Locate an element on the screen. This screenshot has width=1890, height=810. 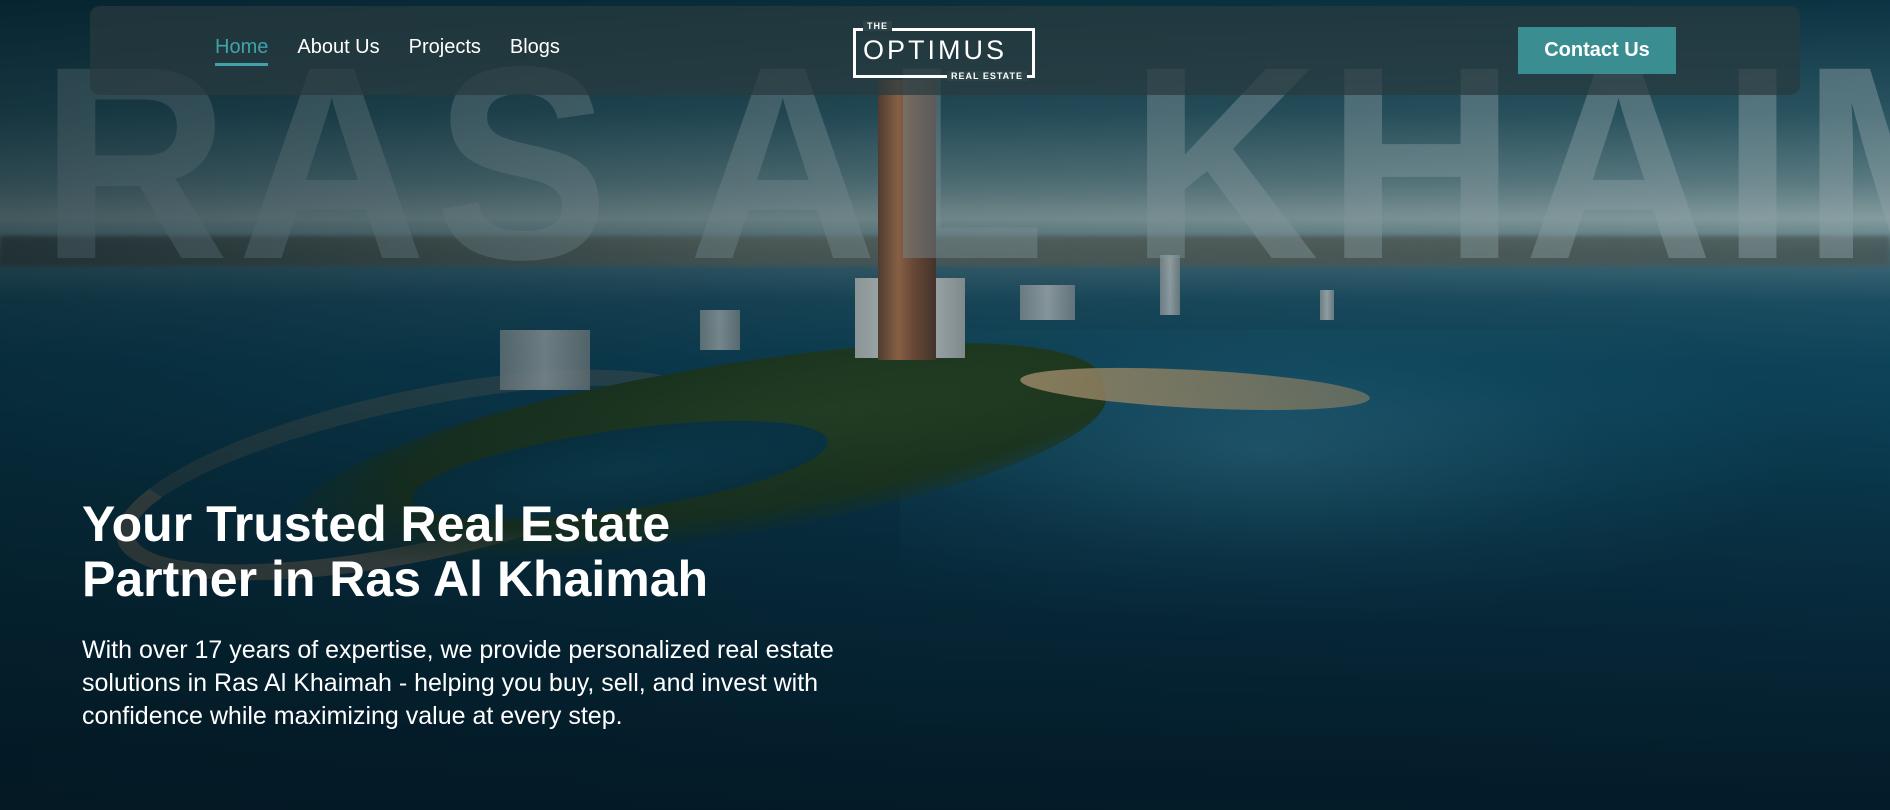
nav-link-projects: Projects is located at coordinates (445, 51).